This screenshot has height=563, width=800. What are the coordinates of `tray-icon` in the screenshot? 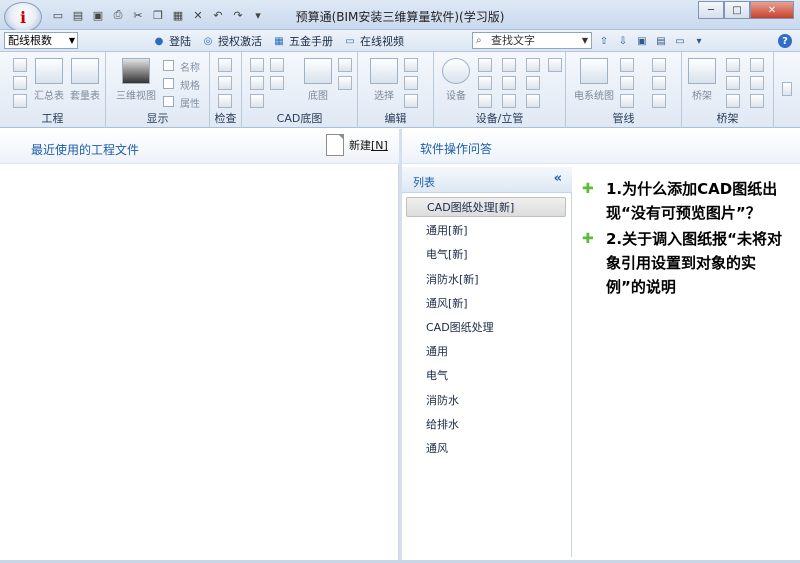 It's located at (733, 83).